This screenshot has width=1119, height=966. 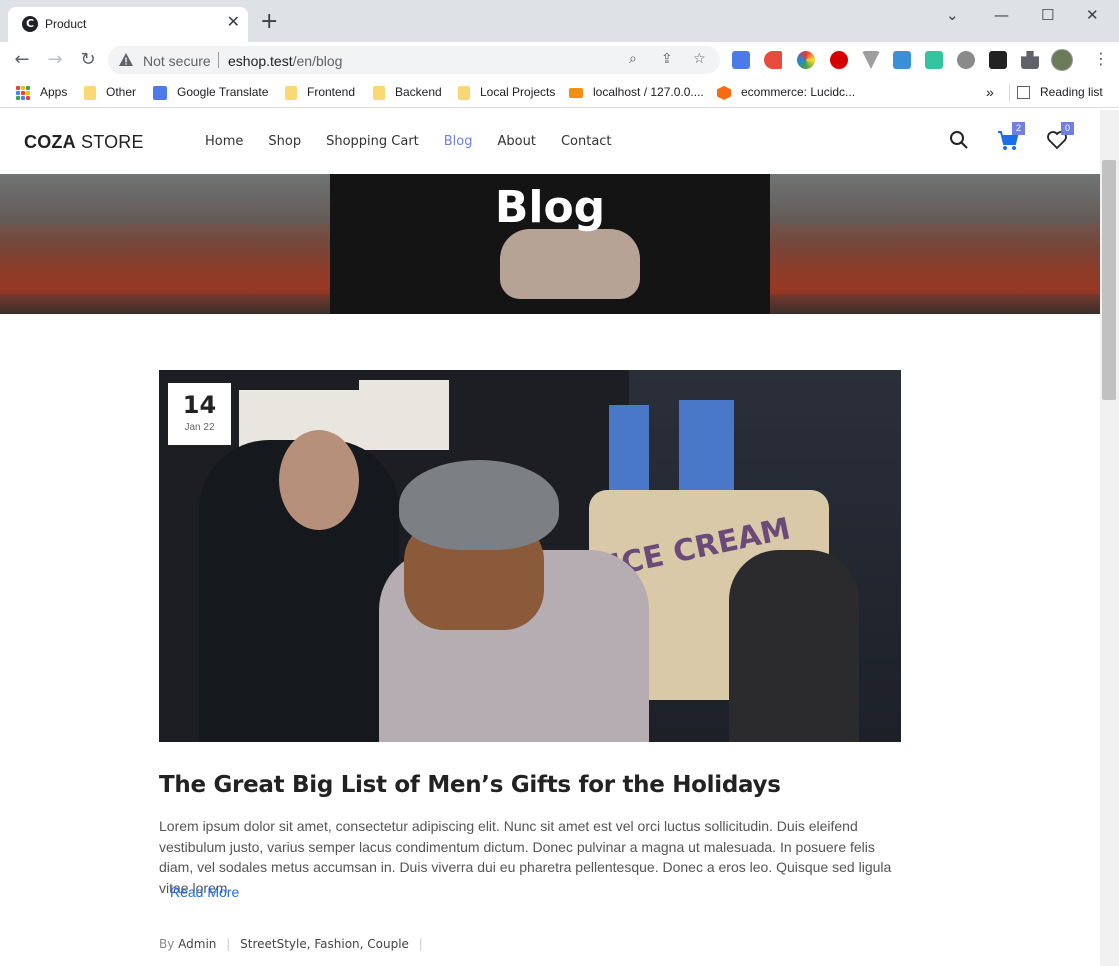 I want to click on url-host: eshop.test, so click(x=260, y=61).